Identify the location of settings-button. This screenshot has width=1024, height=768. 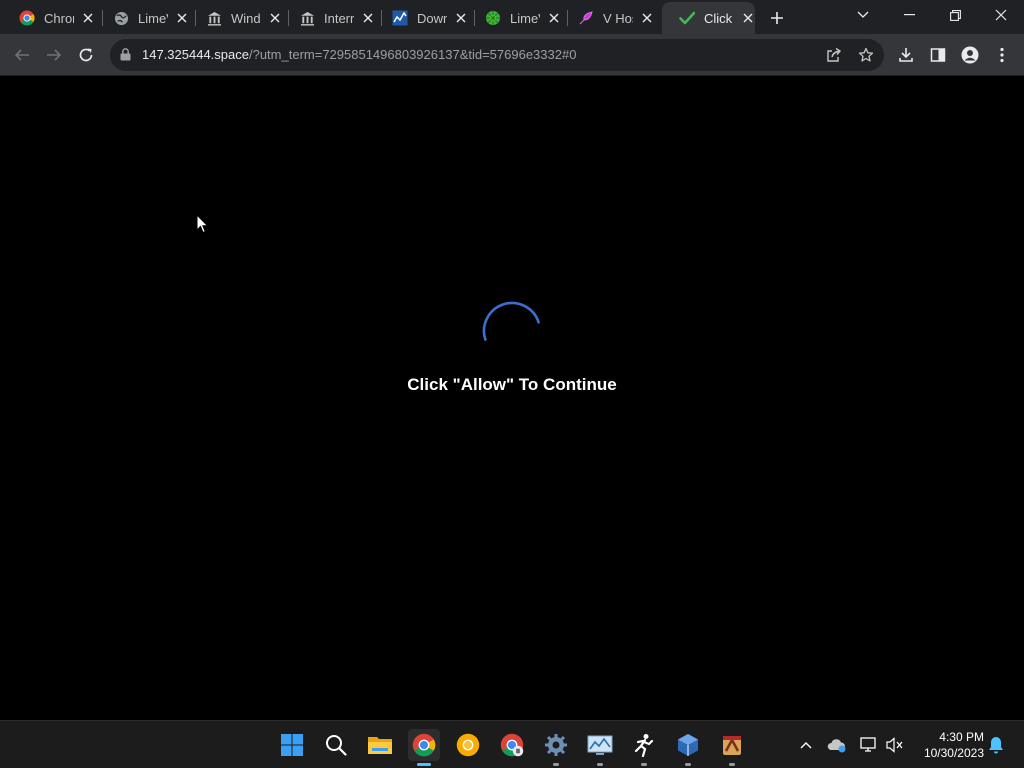
(556, 747).